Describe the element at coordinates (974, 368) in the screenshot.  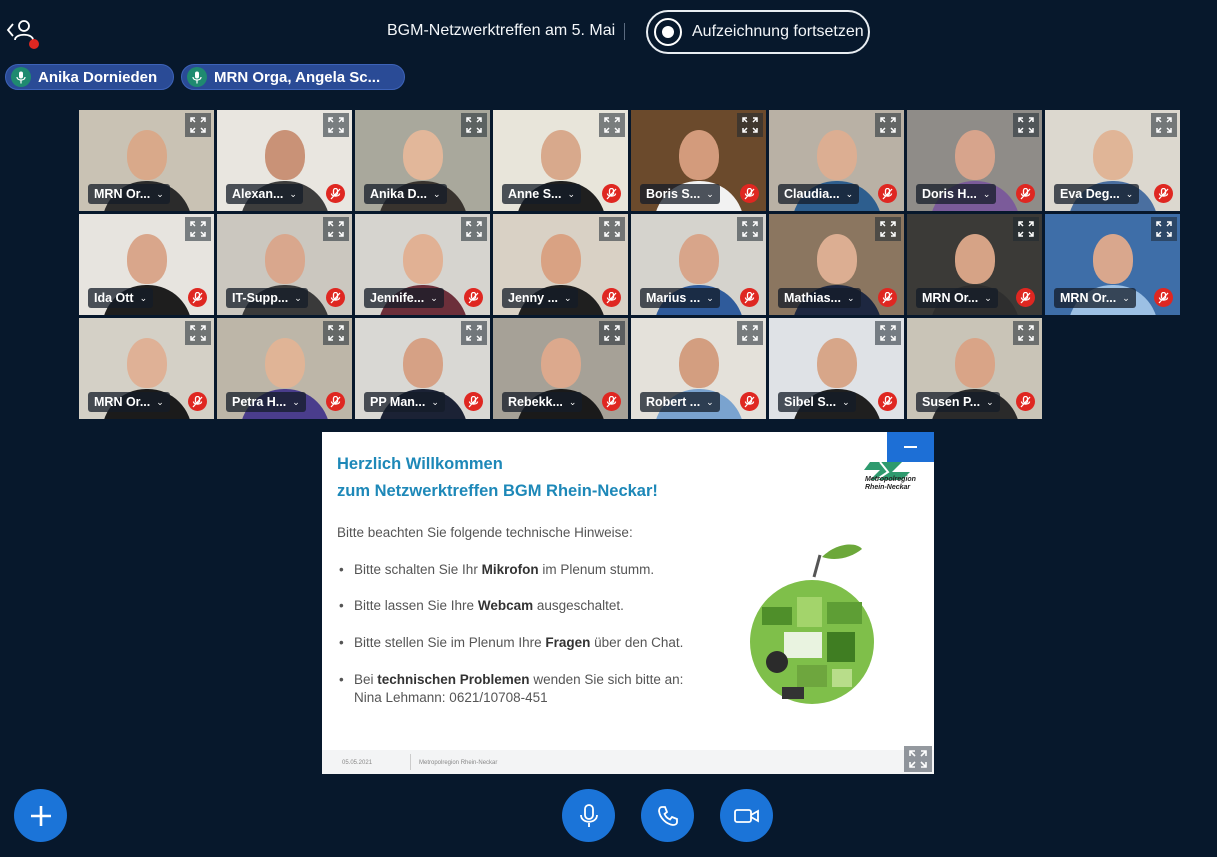
I see `participant-tile: Susen P... ⌄` at that location.